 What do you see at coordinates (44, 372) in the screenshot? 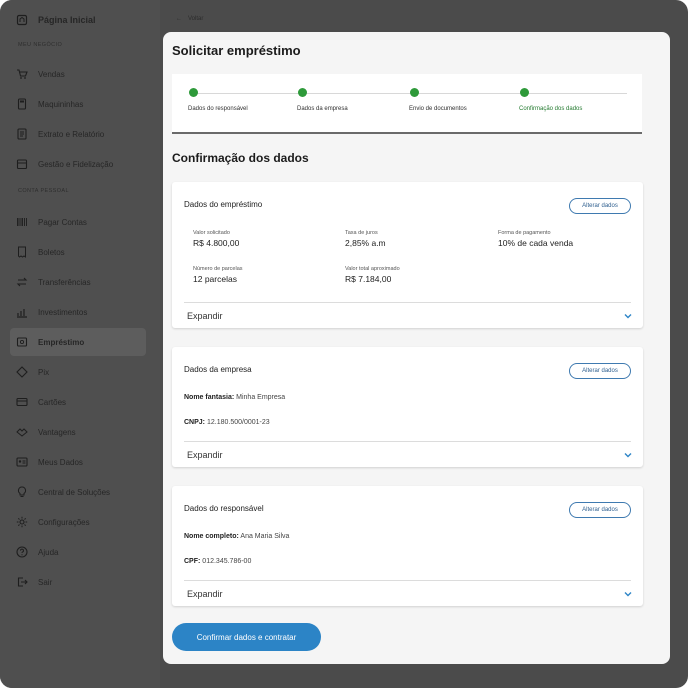
I see `sidebar-item-label: Pix` at bounding box center [44, 372].